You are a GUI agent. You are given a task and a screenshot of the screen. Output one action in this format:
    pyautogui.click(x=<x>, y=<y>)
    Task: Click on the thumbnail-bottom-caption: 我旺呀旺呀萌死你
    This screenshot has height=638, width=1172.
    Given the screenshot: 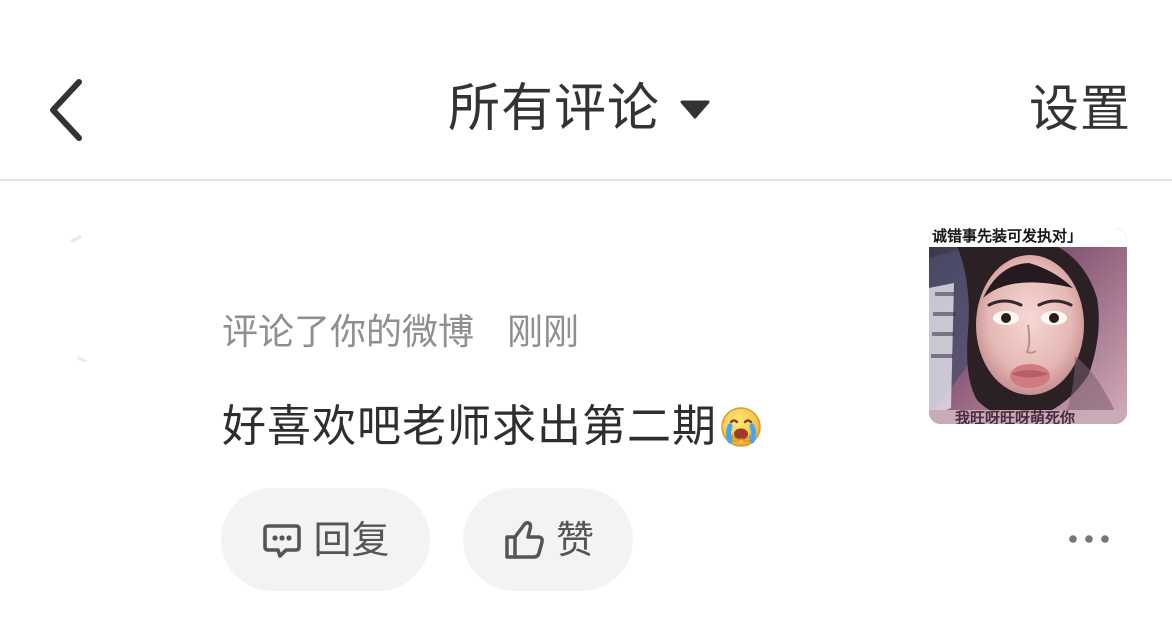 What is the action you would take?
    pyautogui.click(x=1028, y=417)
    